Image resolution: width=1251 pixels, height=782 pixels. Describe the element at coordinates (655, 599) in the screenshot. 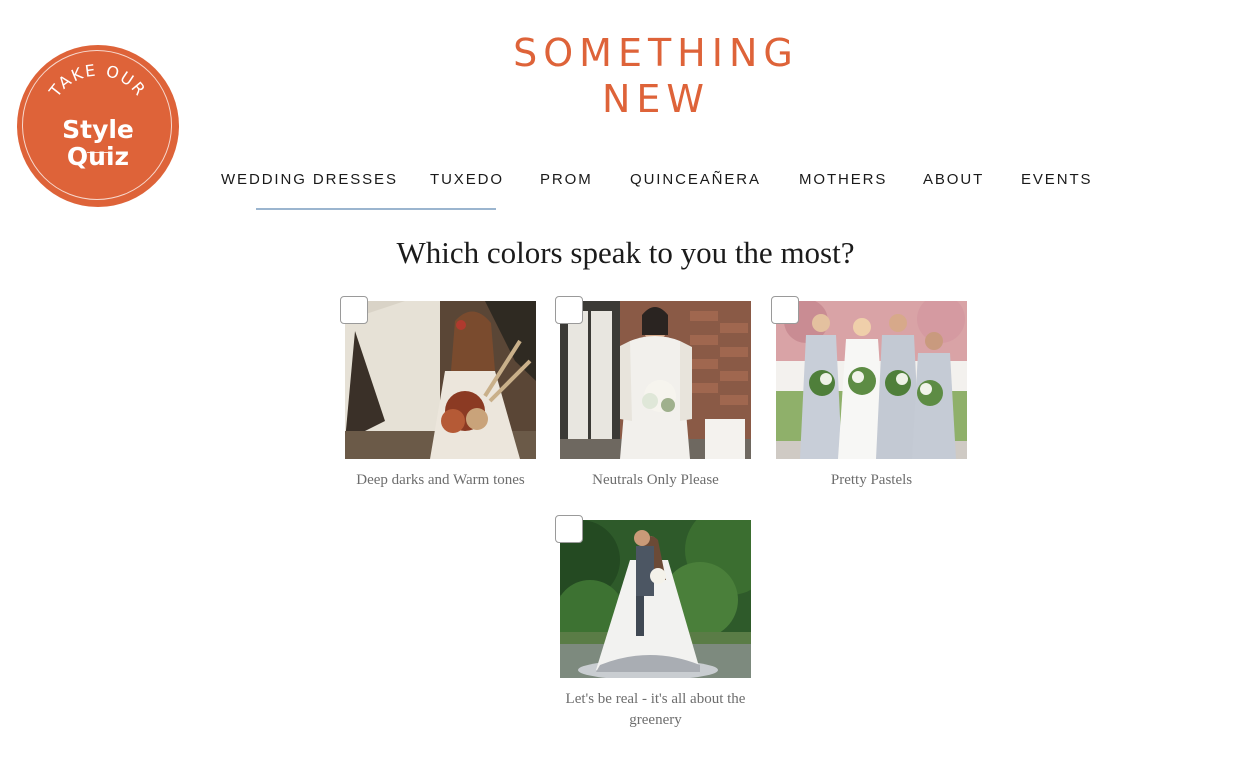

I see `couple-greenery-photo` at that location.